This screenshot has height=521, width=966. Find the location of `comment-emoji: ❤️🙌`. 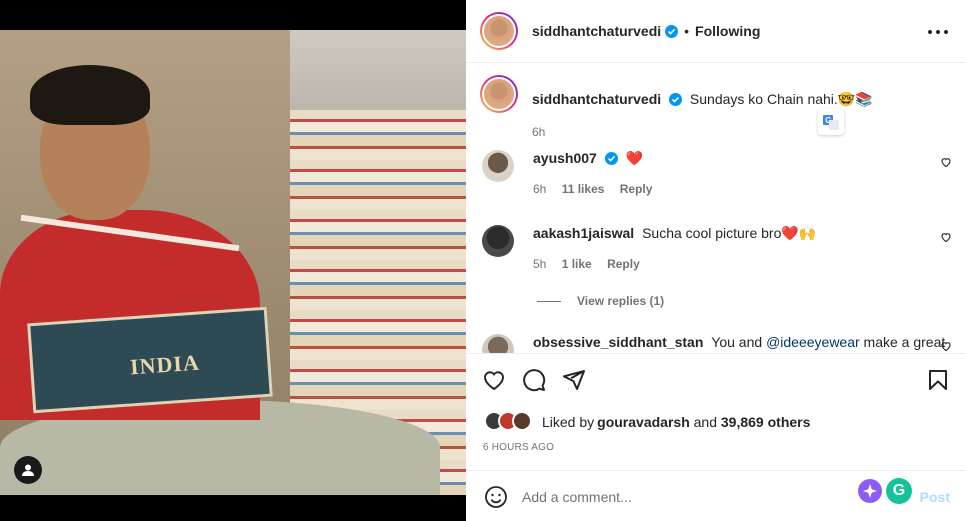

comment-emoji: ❤️🙌 is located at coordinates (799, 233).